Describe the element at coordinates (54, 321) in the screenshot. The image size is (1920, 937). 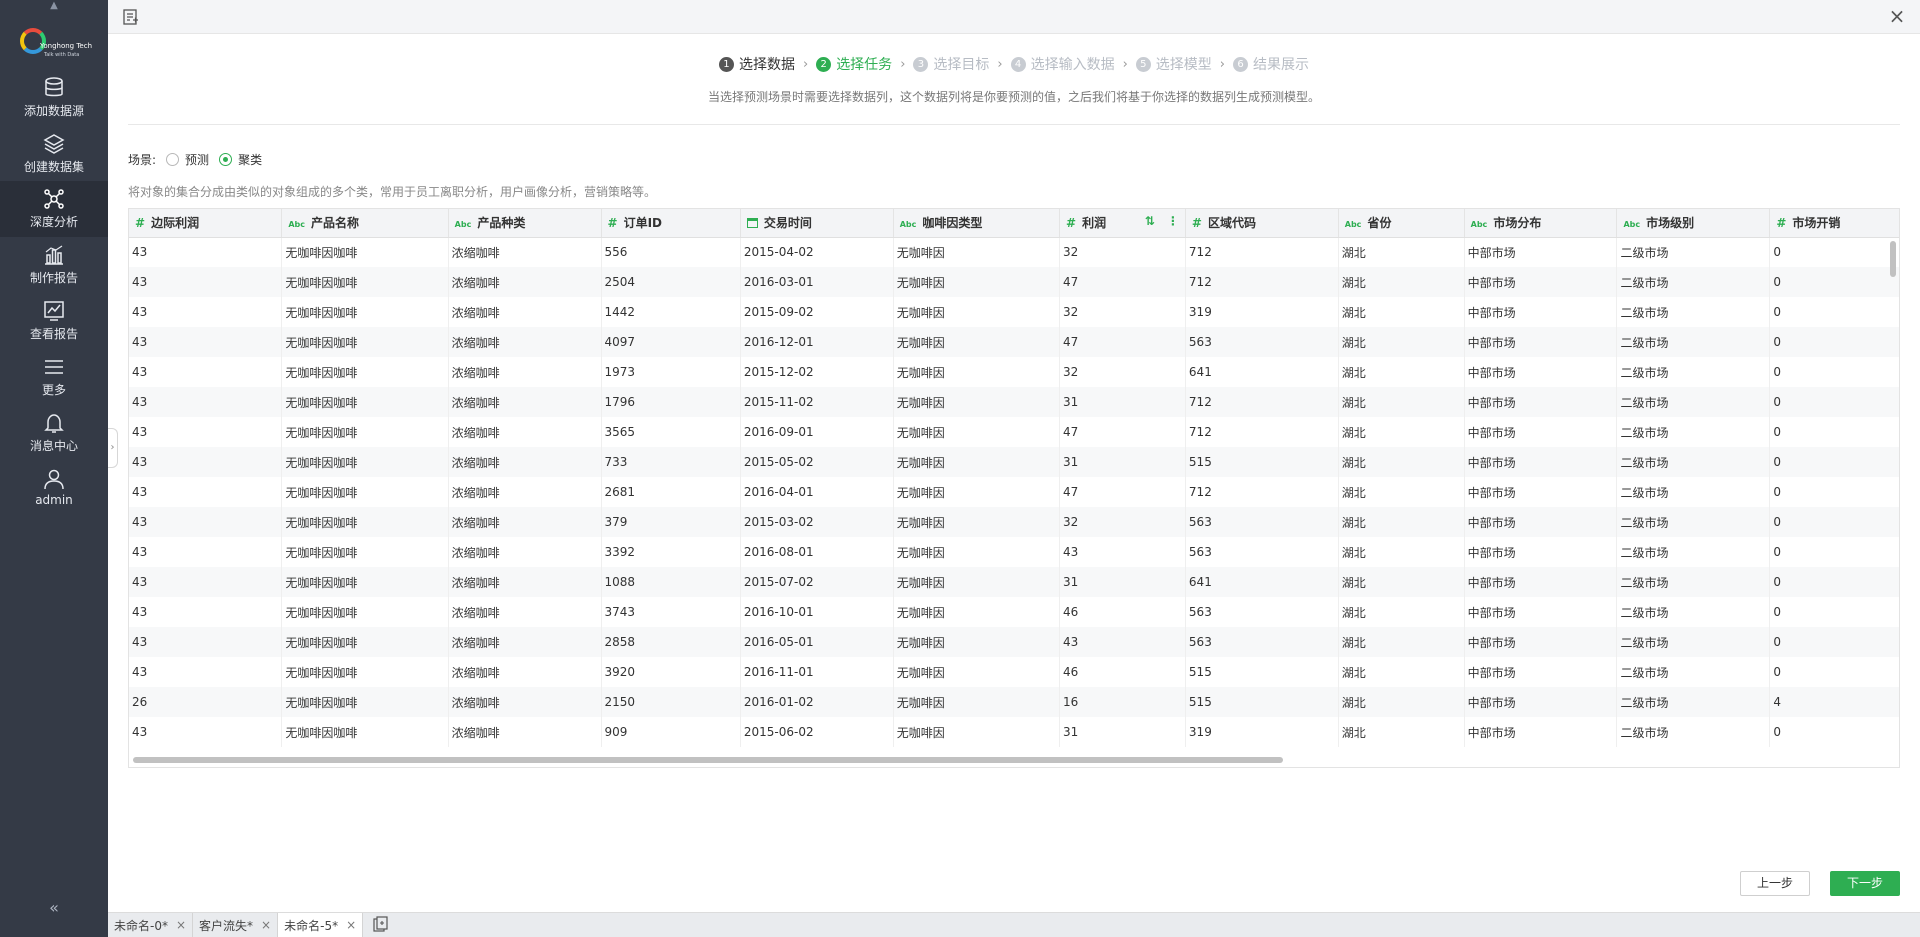
I see `sidebar-item-view-report: 查看报告` at that location.